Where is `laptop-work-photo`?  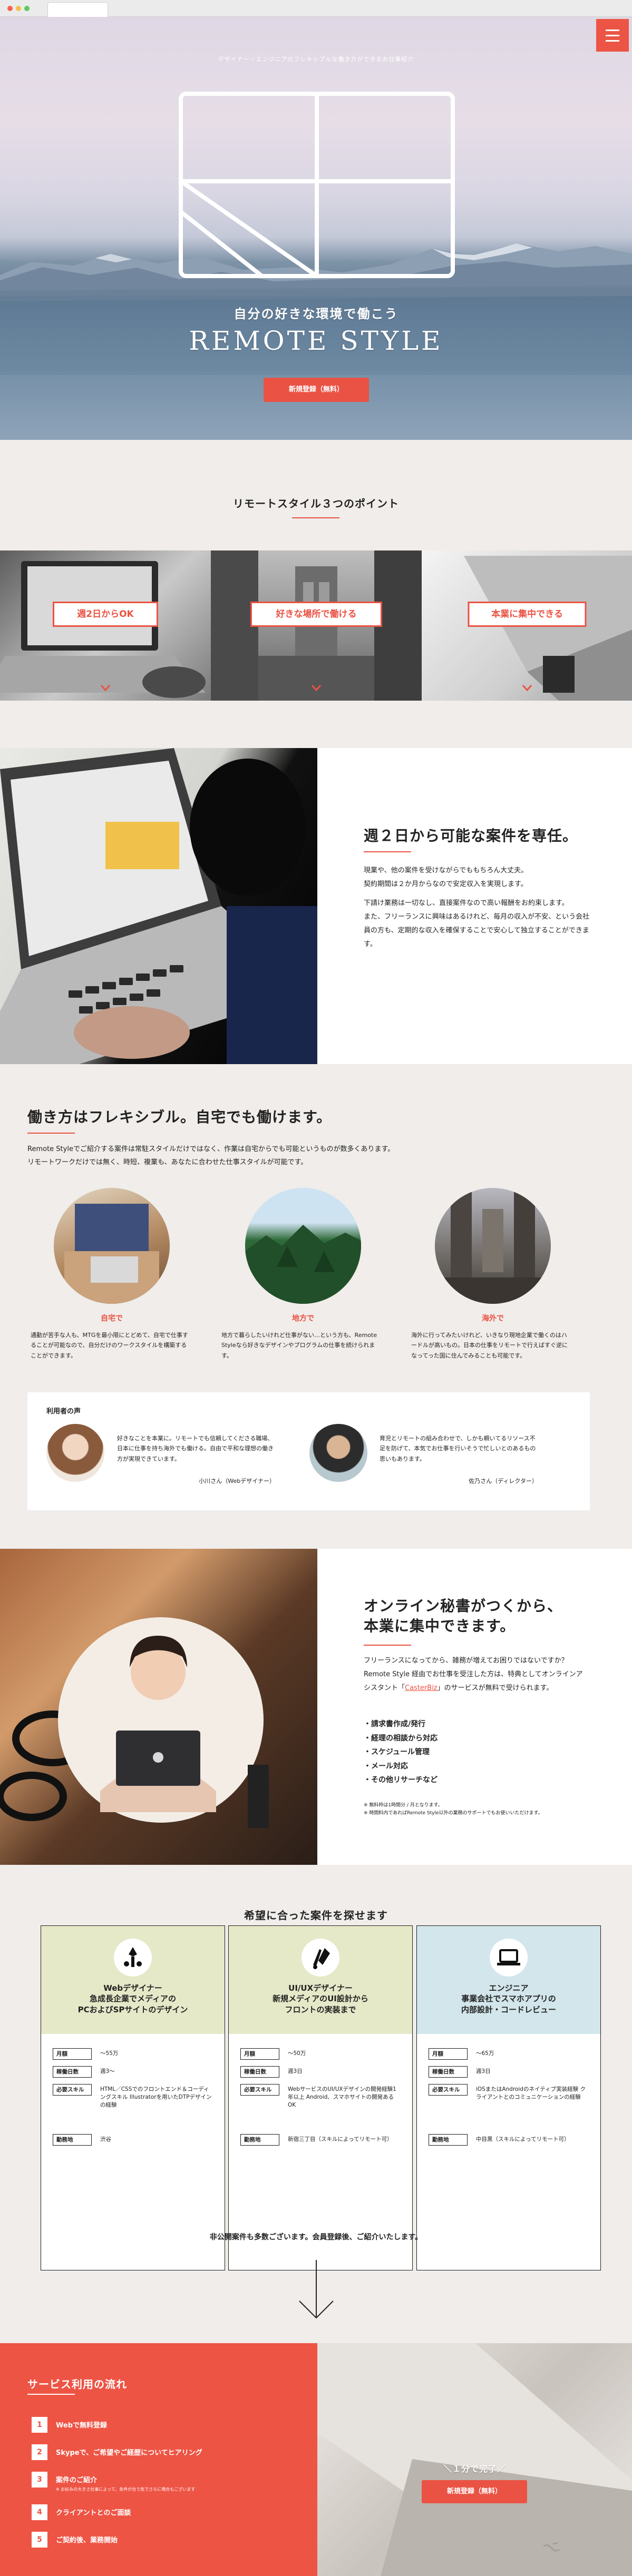
laptop-work-photo is located at coordinates (158, 906).